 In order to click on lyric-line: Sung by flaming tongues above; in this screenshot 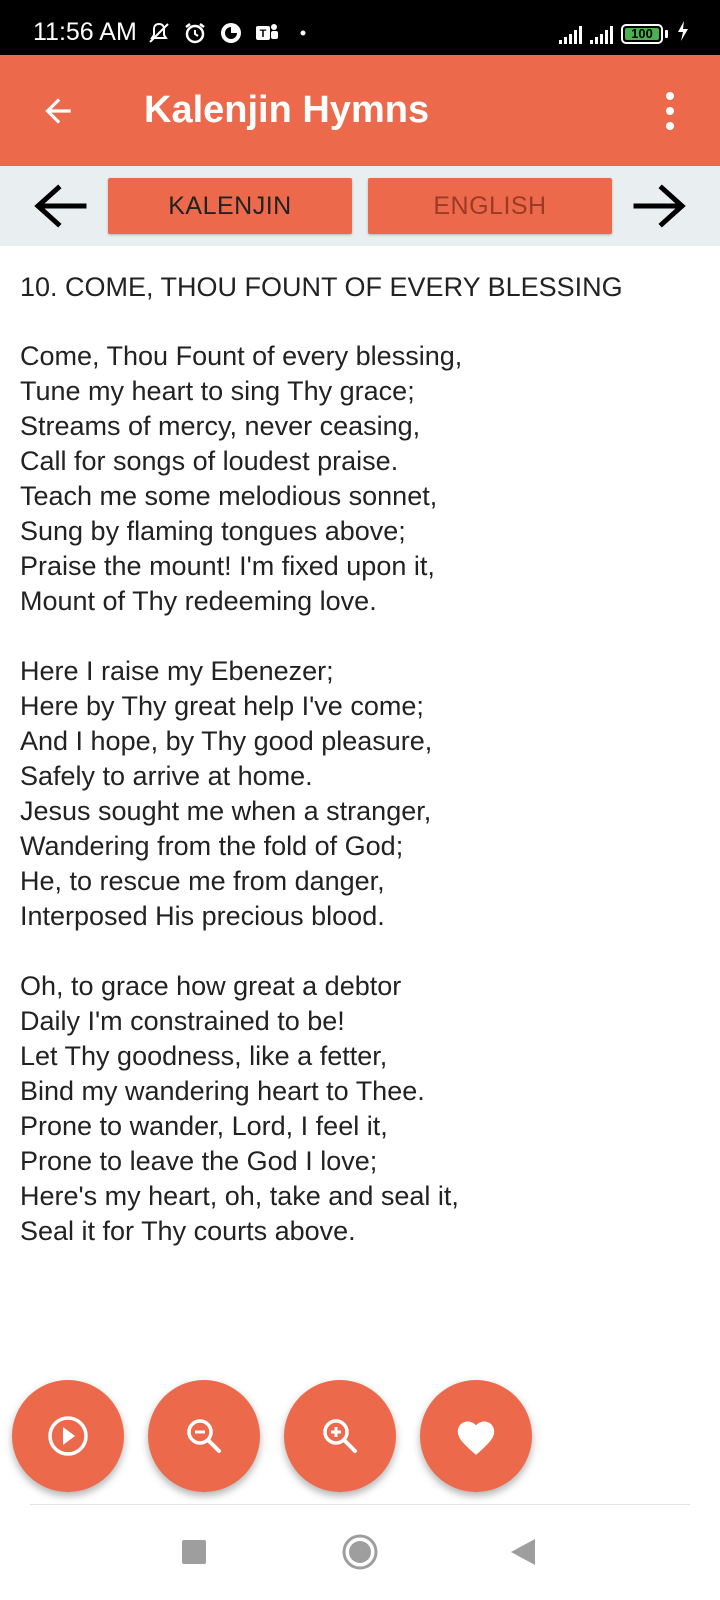, I will do `click(213, 531)`.